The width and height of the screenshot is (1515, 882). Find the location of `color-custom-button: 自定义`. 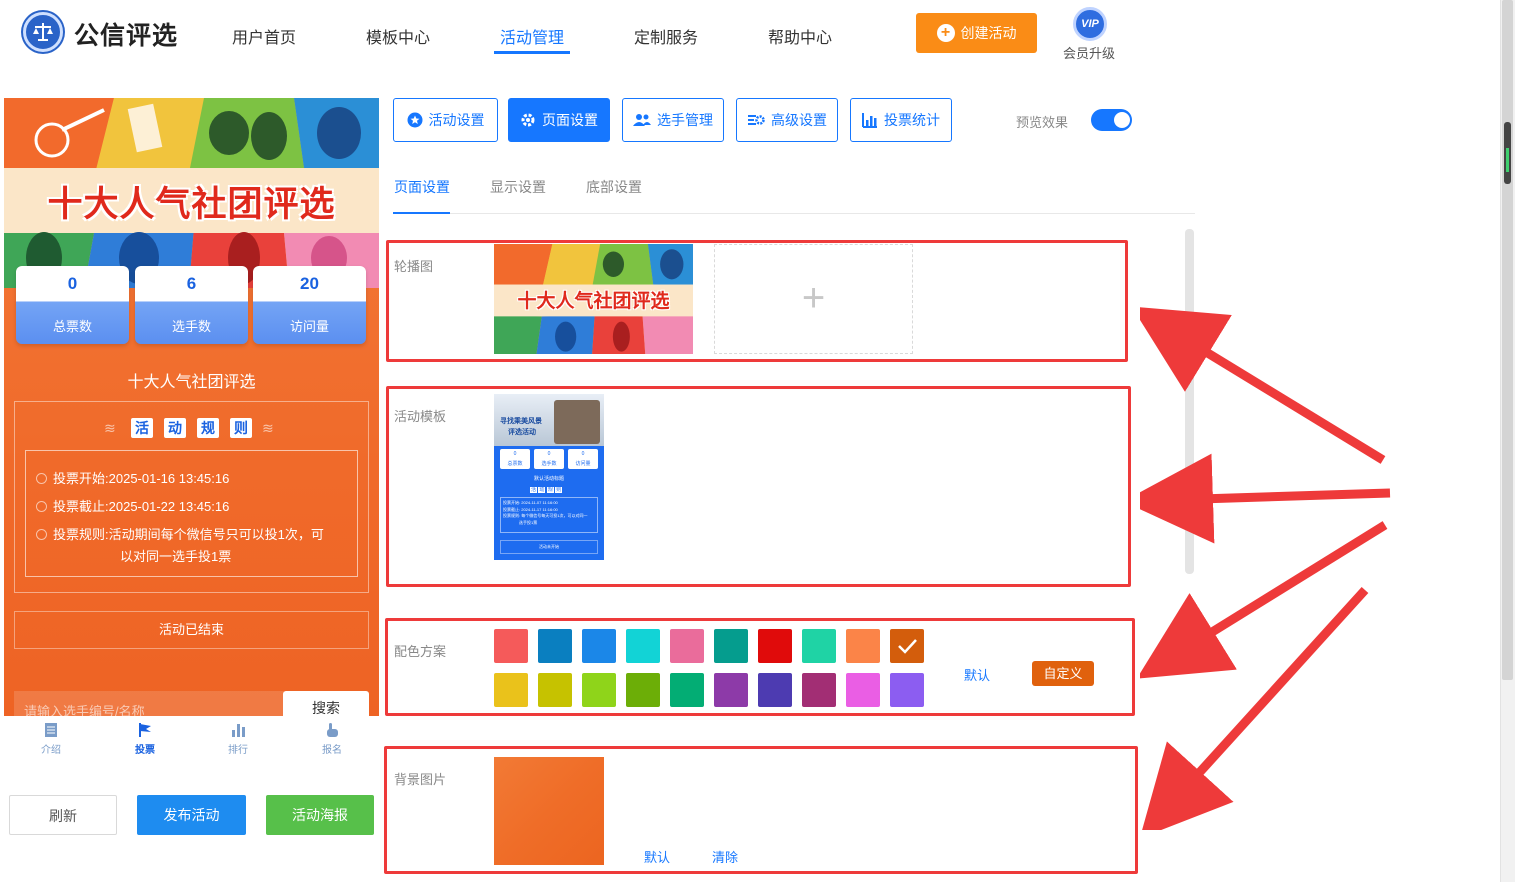

color-custom-button: 自定义 is located at coordinates (1063, 673).